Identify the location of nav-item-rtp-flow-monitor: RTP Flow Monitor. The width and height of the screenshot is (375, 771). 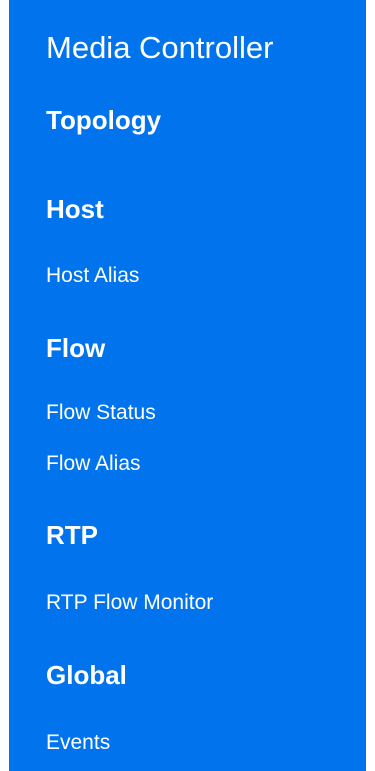
(129, 603).